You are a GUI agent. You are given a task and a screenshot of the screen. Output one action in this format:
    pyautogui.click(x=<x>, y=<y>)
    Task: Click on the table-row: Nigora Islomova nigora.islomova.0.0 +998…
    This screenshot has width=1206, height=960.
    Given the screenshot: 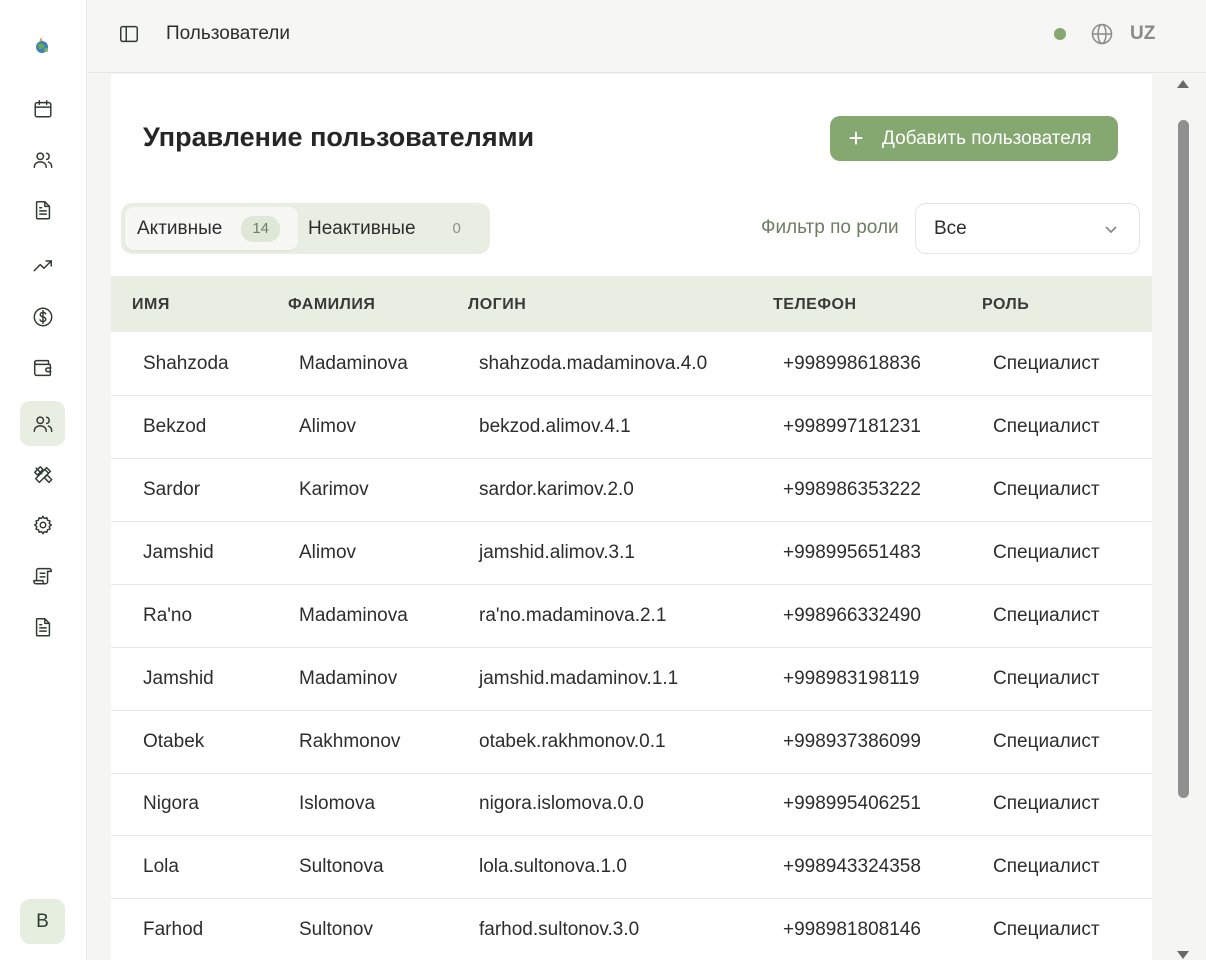 What is the action you would take?
    pyautogui.click(x=631, y=804)
    